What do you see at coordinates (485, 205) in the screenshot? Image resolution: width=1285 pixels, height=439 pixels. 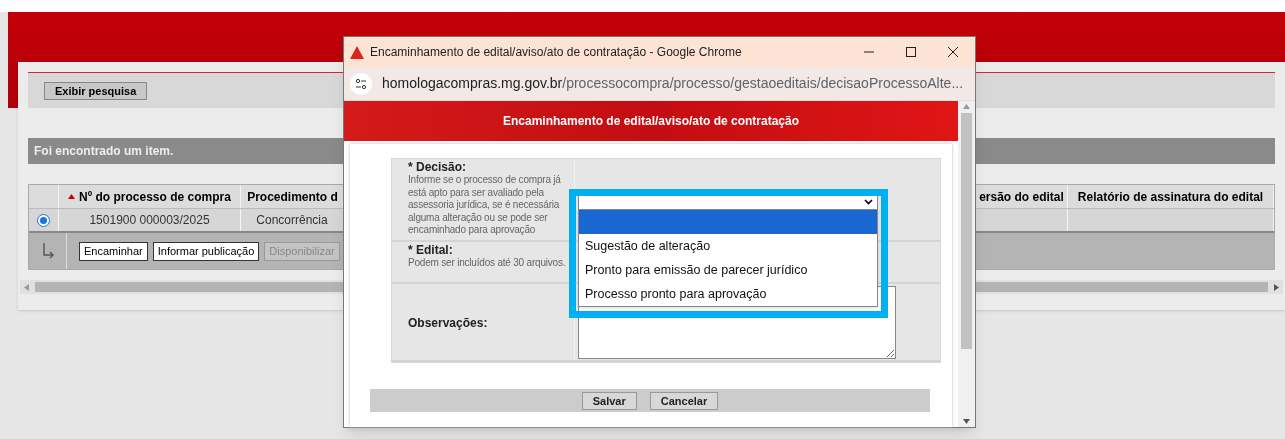 I see `field-hint: Informe se o processo de compra já está apto para ser avaliado pela assessoria jurídica, se é necessária alguma alteração ou se pode ser encaminhado para aprovação` at bounding box center [485, 205].